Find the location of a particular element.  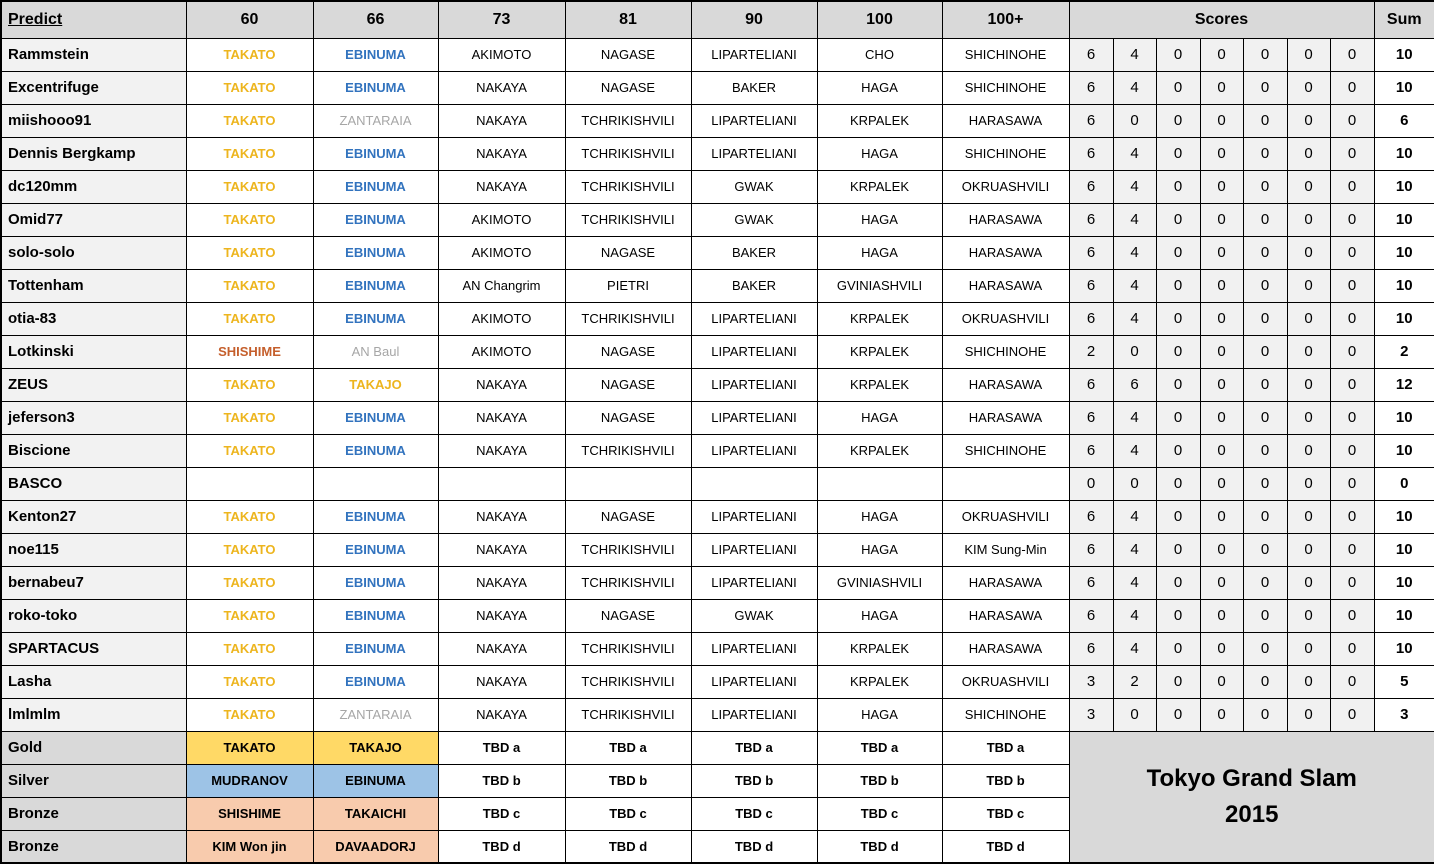

sum-cell: 2 is located at coordinates (1403, 351).